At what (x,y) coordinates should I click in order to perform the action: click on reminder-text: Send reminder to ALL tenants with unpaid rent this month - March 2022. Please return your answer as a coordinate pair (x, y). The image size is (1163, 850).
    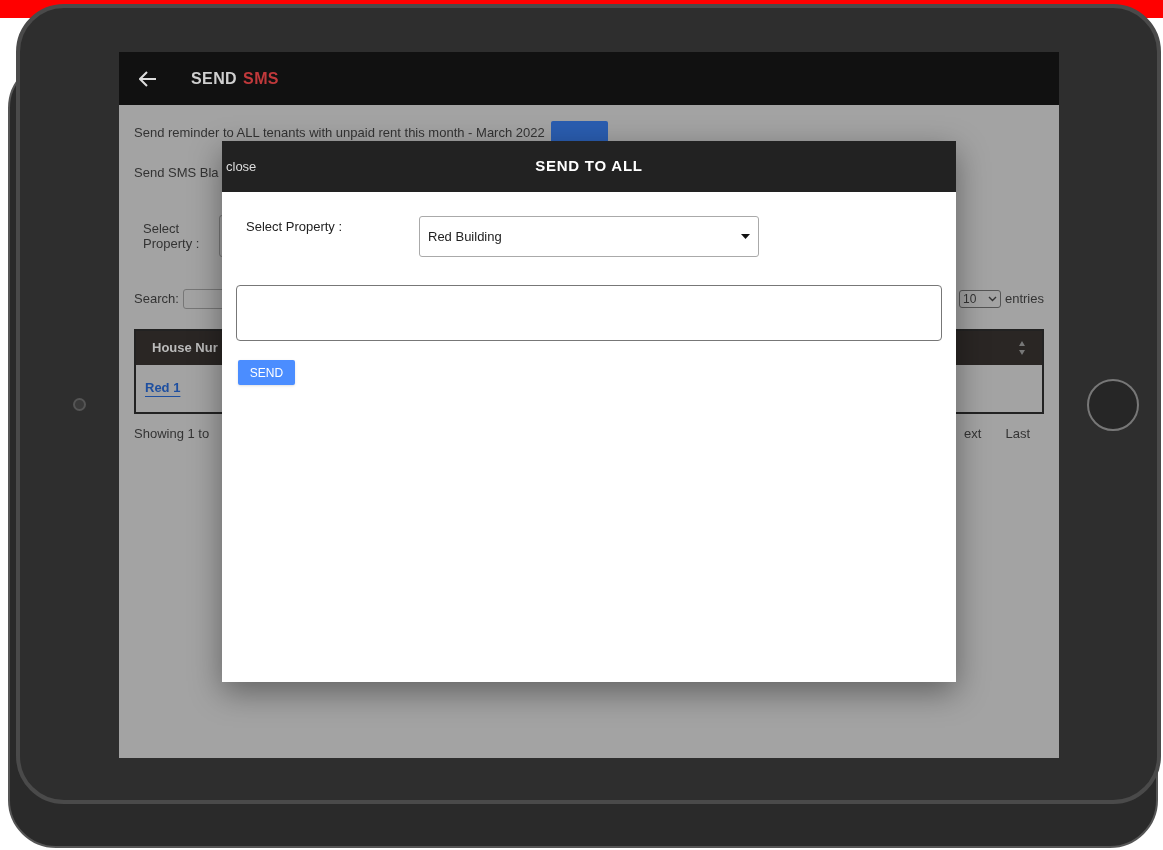
    Looking at the image, I should click on (339, 133).